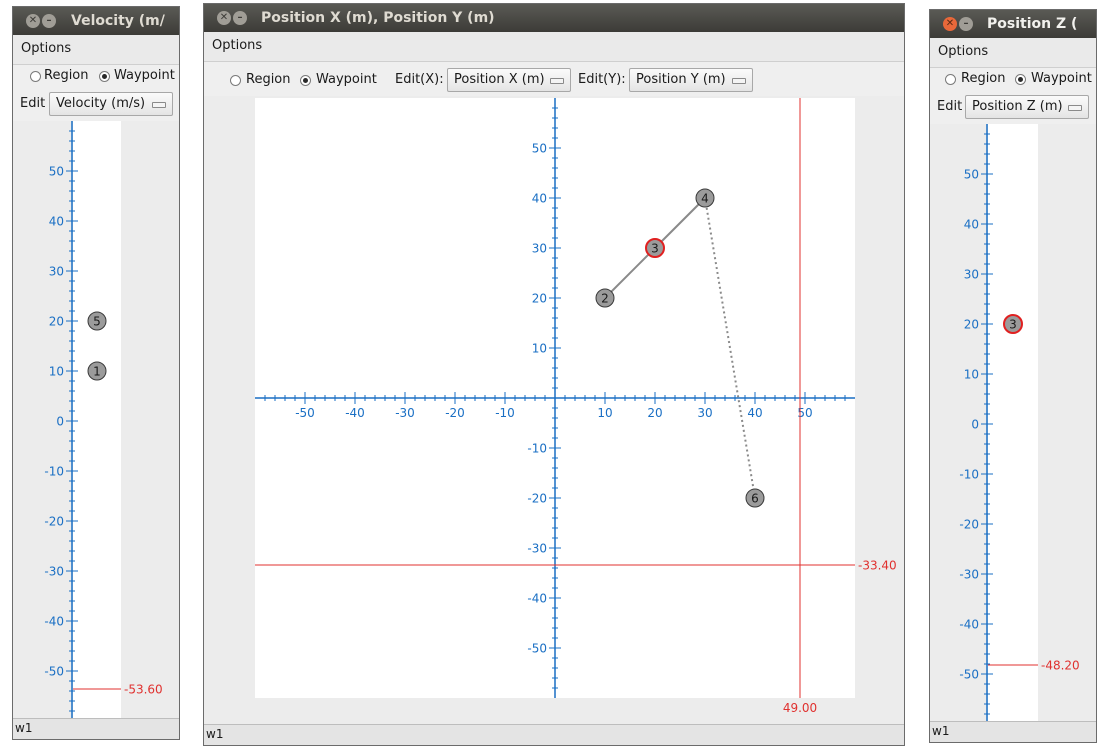  I want to click on edit-y-label: Edit(Y):, so click(602, 79).